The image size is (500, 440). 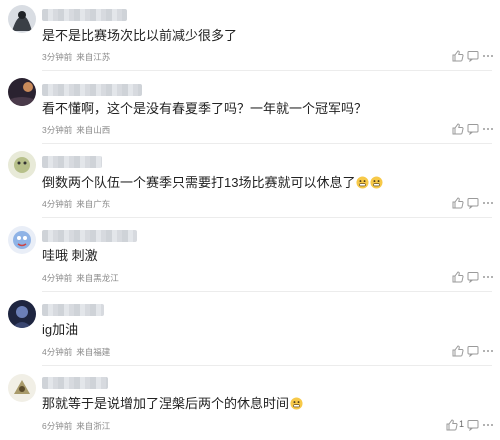 What do you see at coordinates (97, 278) in the screenshot?
I see `comment-location: 来自黑龙江` at bounding box center [97, 278].